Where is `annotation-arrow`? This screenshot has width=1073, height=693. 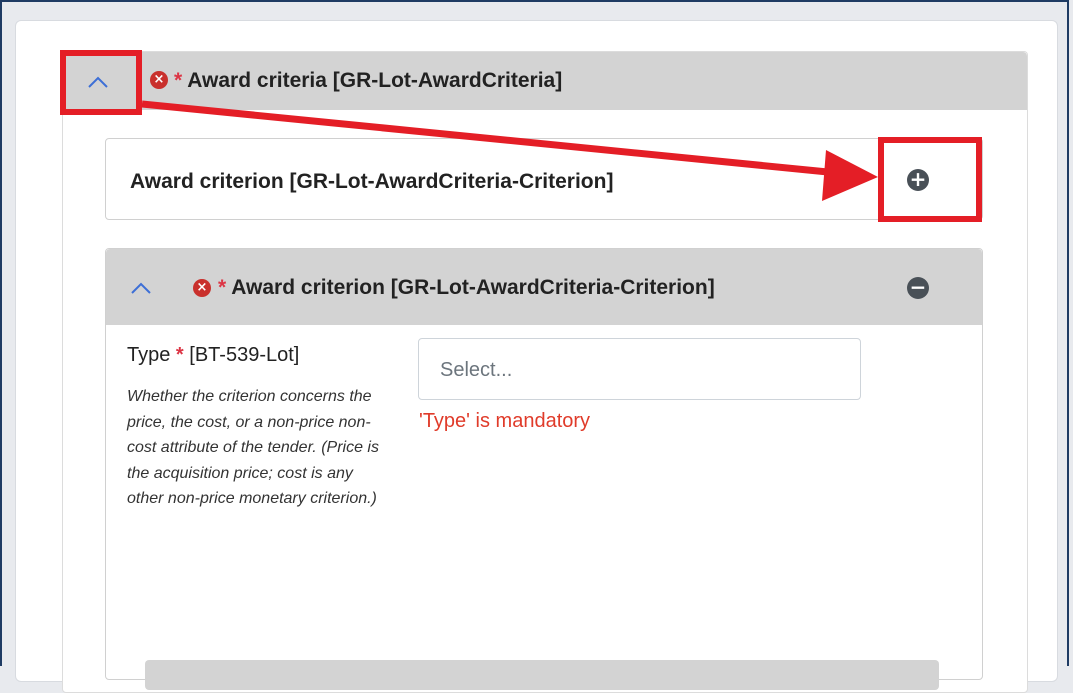 annotation-arrow is located at coordinates (509, 150).